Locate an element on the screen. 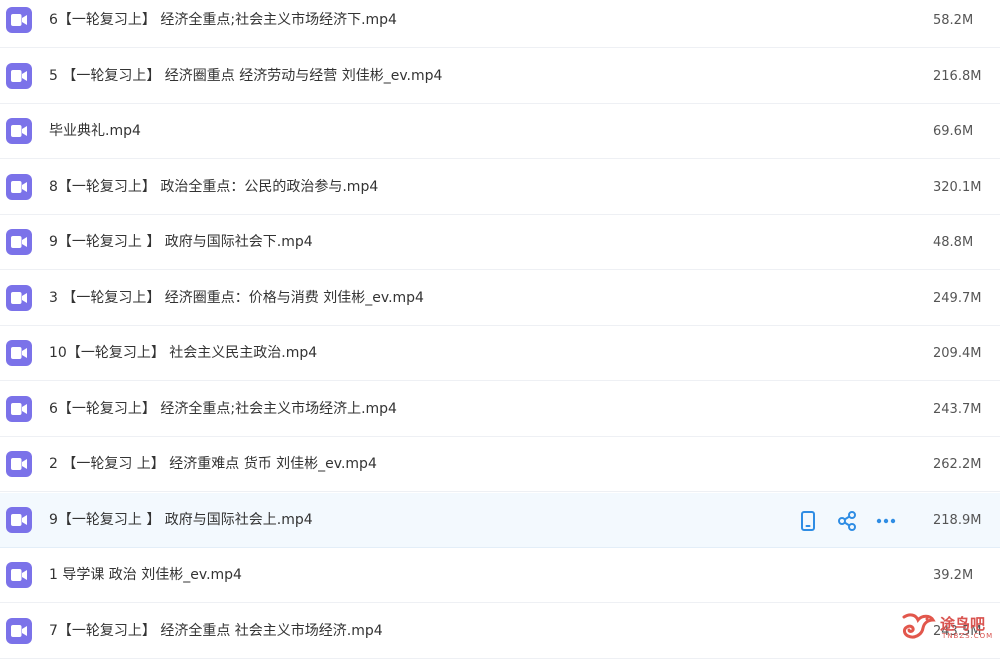 The image size is (1000, 659). file-size: 39.2M is located at coordinates (953, 575).